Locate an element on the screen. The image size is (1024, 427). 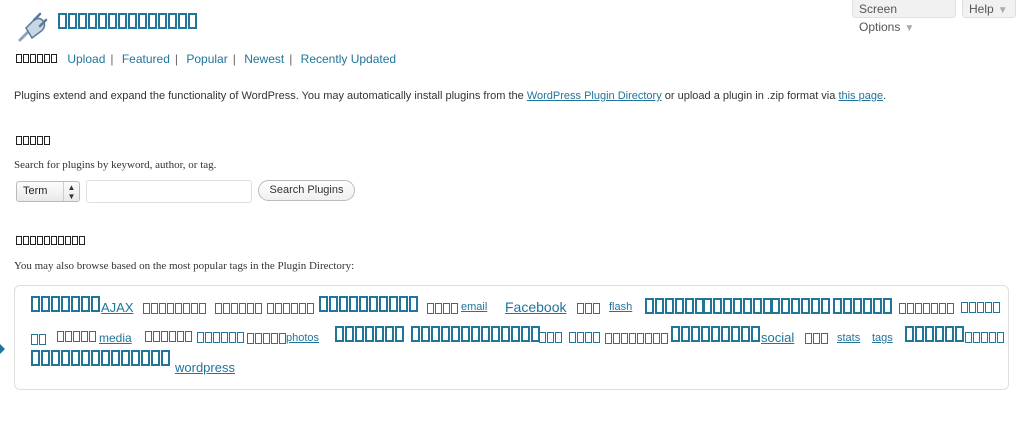
search-type-select: Term ▲ ▼ is located at coordinates (48, 191).